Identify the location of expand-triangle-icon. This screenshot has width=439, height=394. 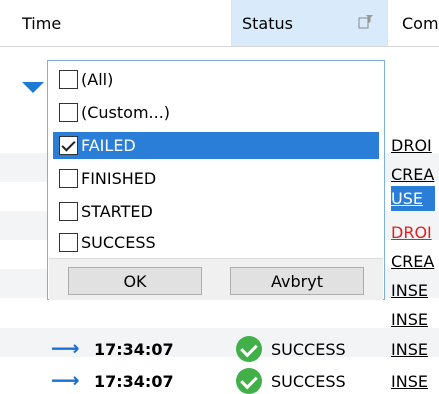
(33, 87).